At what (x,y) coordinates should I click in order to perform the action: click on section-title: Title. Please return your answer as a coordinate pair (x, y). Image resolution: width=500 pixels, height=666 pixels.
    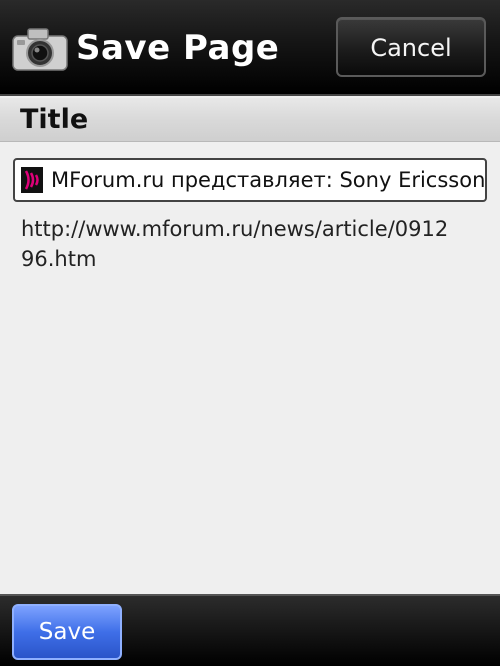
    Looking at the image, I should click on (54, 119).